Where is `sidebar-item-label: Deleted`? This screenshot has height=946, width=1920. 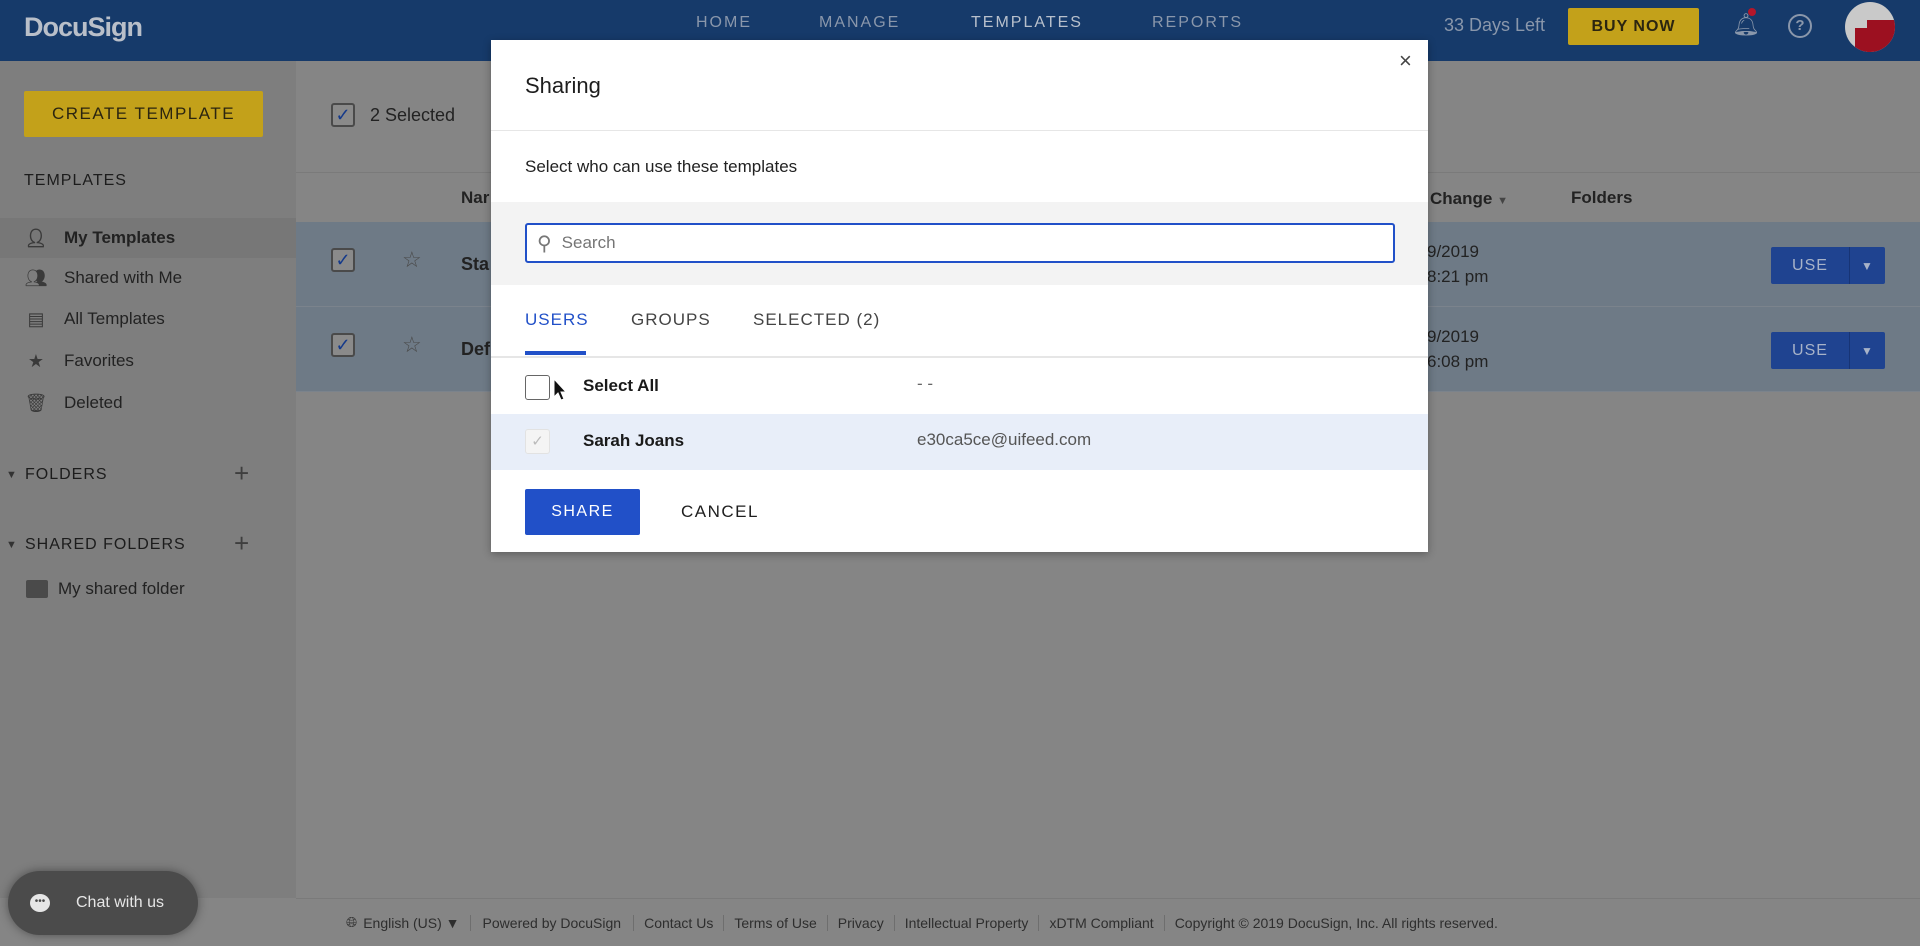 sidebar-item-label: Deleted is located at coordinates (93, 402).